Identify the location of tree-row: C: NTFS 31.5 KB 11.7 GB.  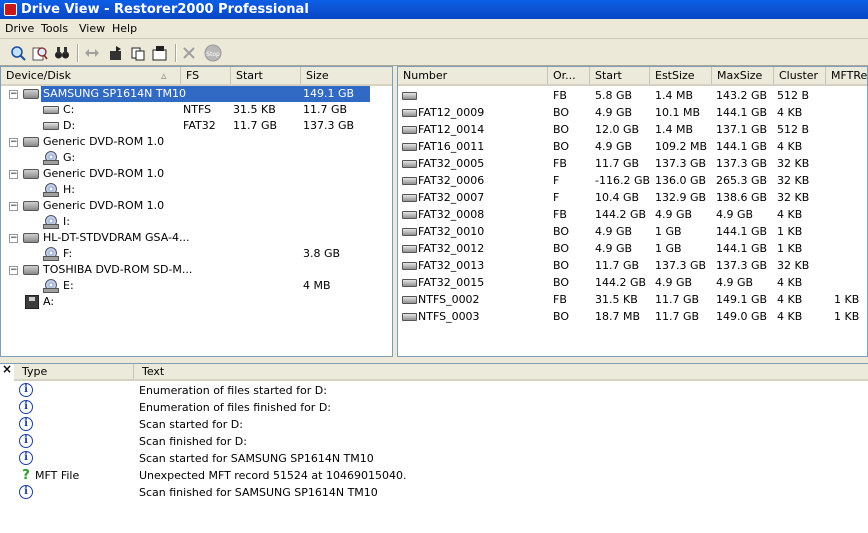
(196, 110).